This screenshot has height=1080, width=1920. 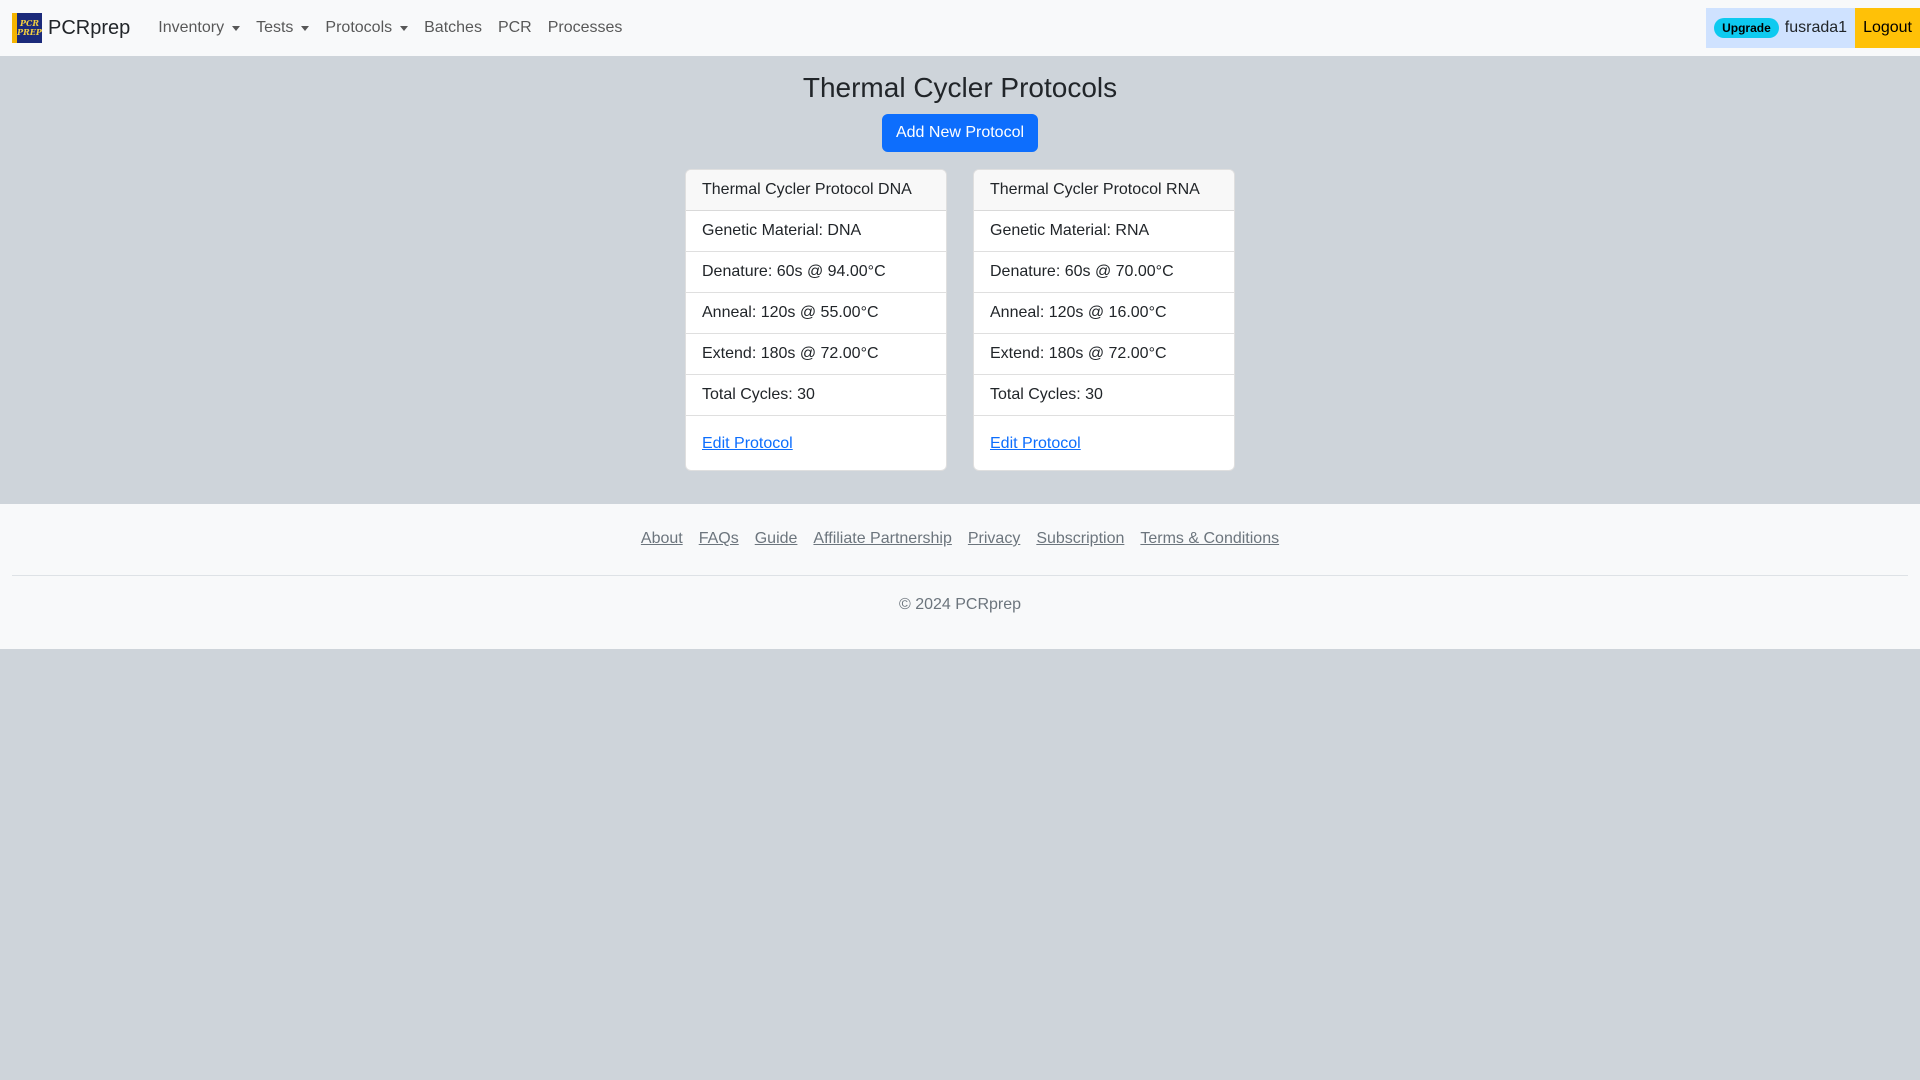 What do you see at coordinates (1104, 231) in the screenshot?
I see `genetic-material: Genetic Material: RNA` at bounding box center [1104, 231].